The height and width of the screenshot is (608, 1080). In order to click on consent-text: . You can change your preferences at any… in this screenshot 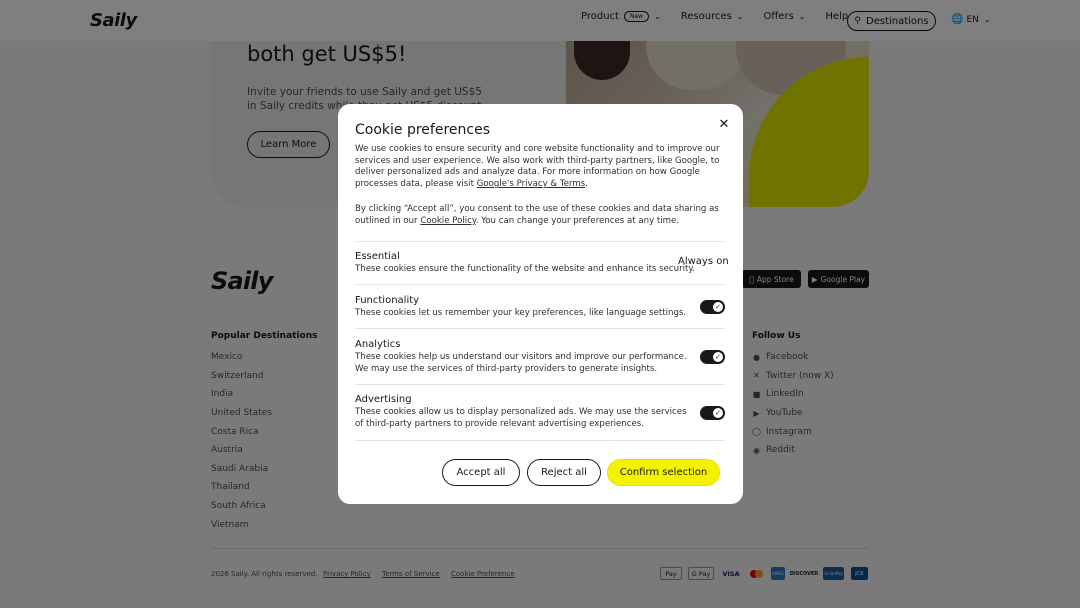, I will do `click(577, 220)`.